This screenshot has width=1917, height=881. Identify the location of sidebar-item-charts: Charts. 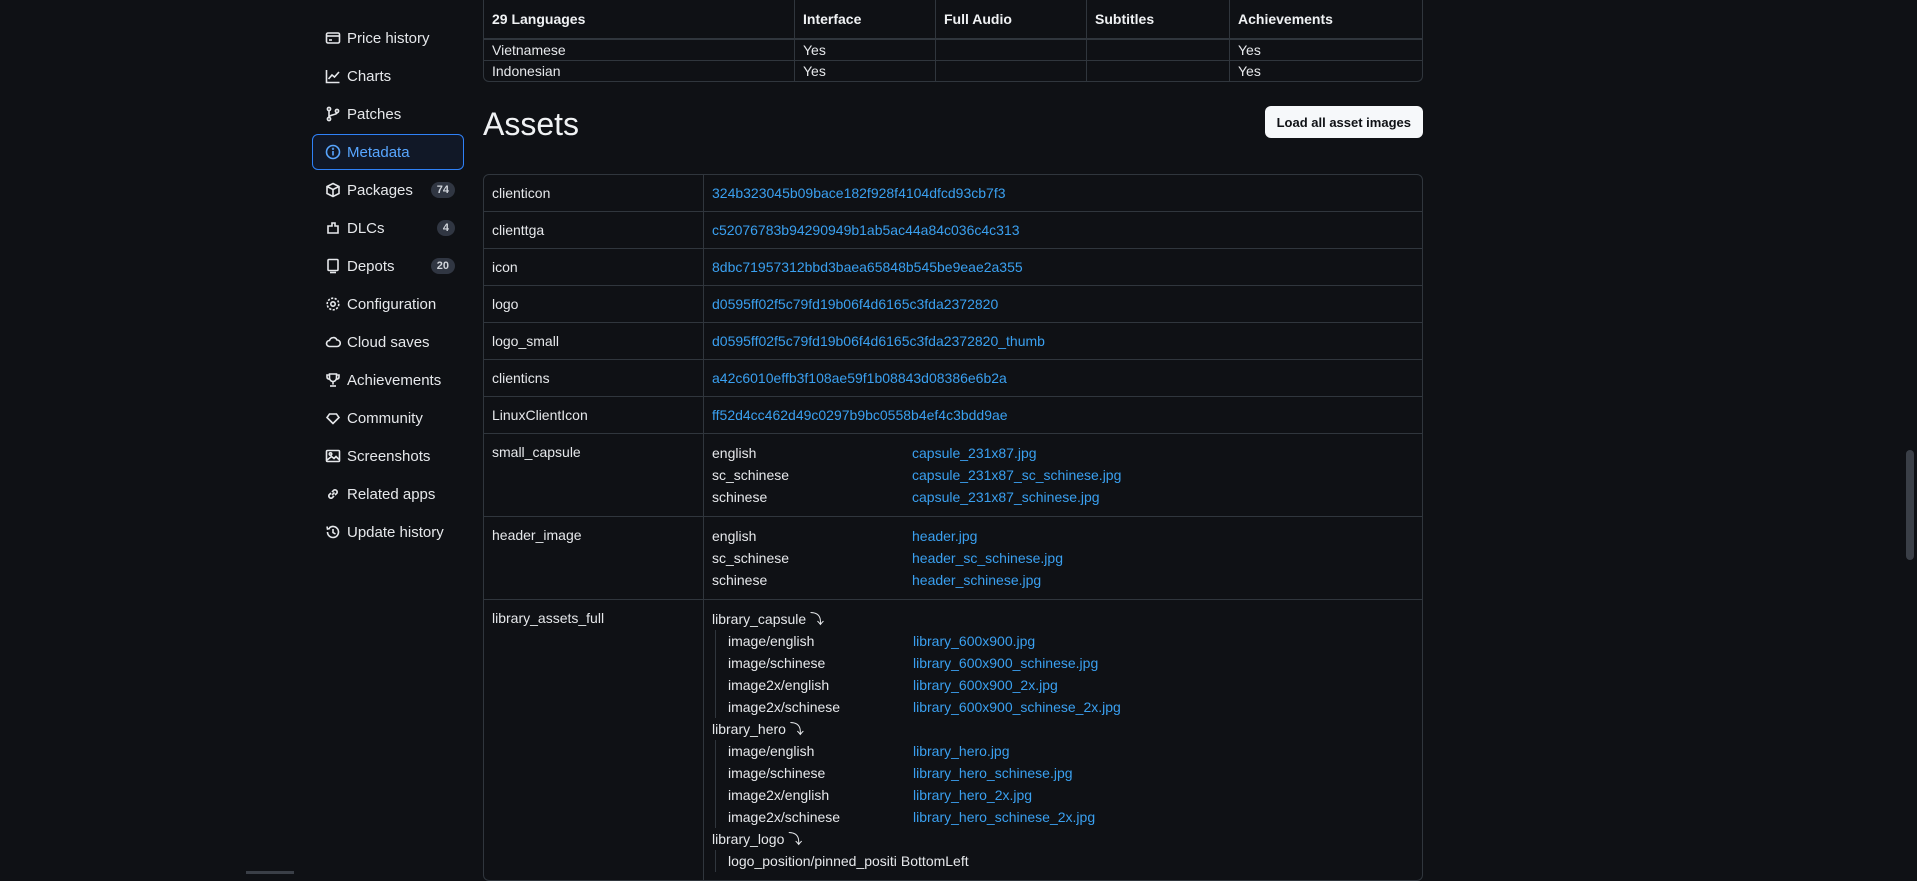
(388, 76).